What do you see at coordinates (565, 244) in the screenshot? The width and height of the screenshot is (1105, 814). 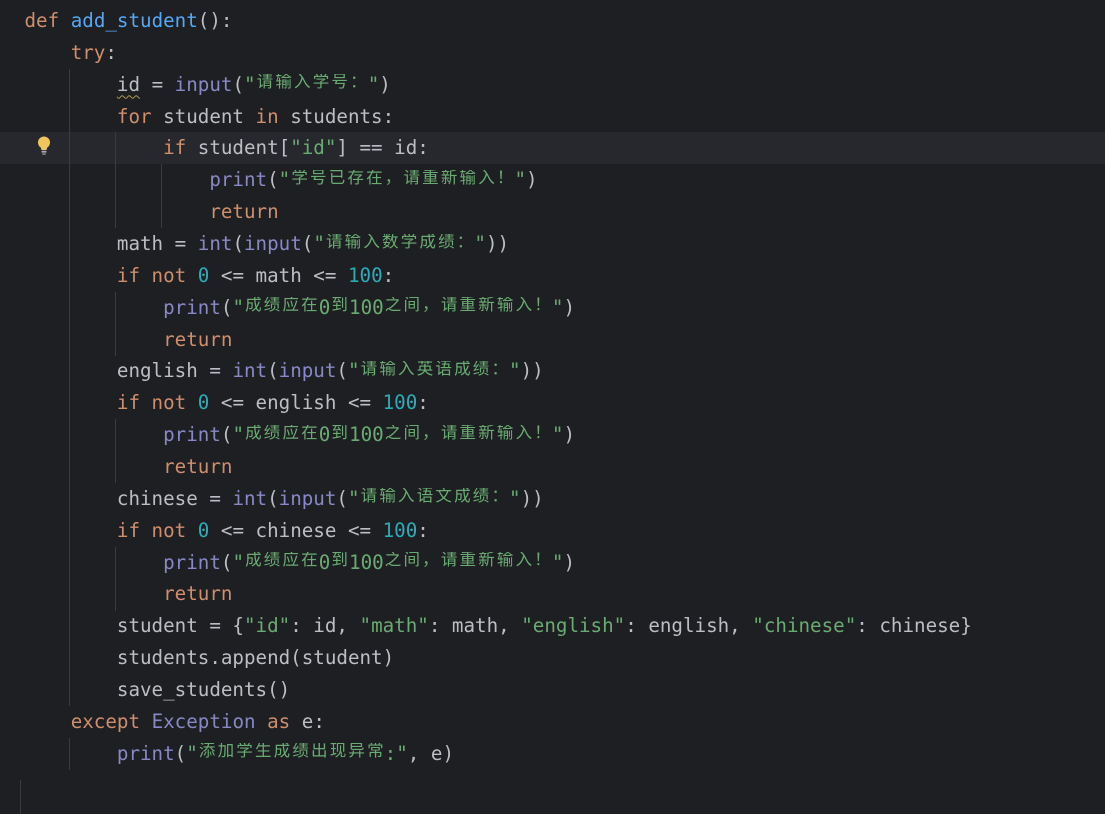 I see `code-line: math = int(input("请输入数学成绩："))` at bounding box center [565, 244].